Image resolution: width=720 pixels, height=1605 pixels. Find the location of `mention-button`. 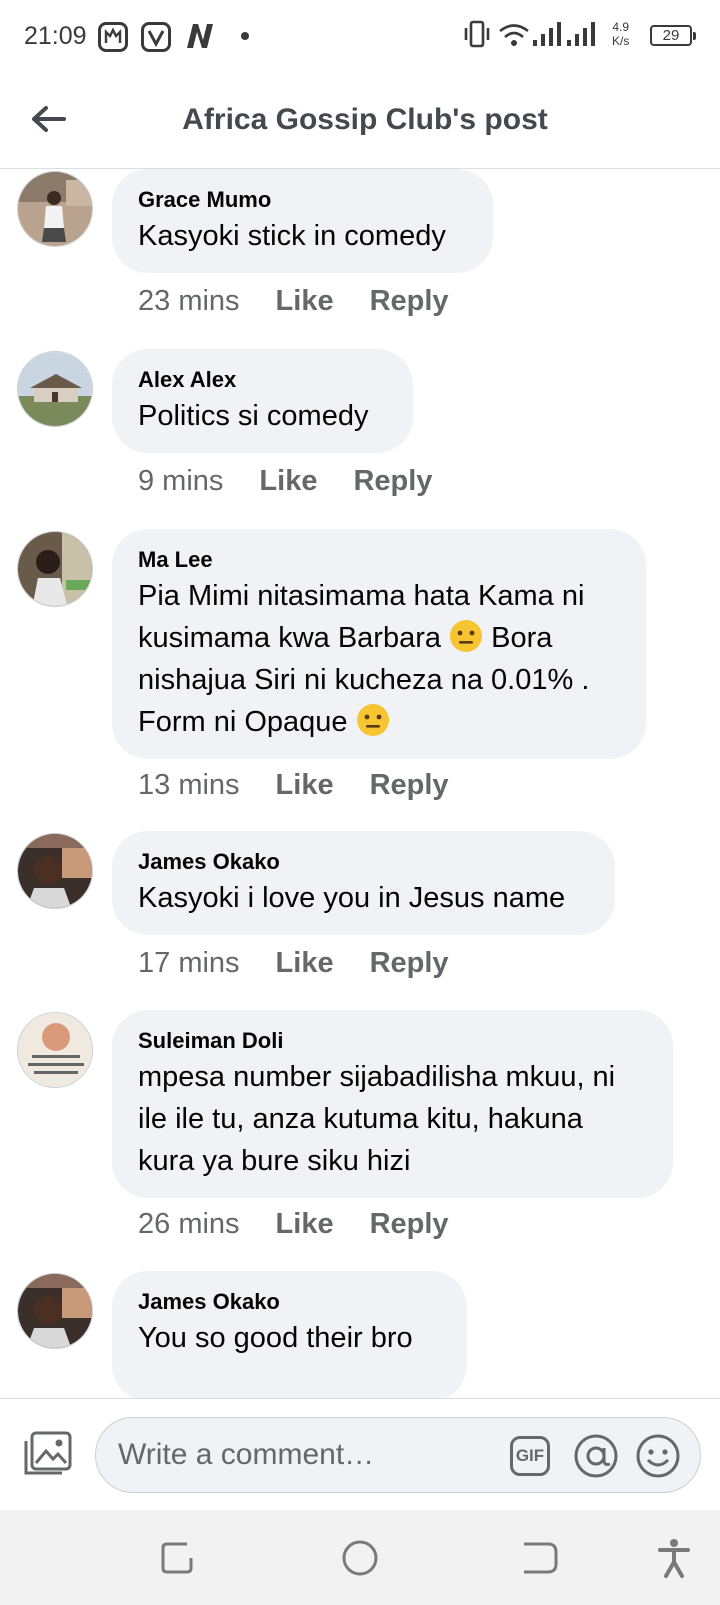

mention-button is located at coordinates (596, 1456).